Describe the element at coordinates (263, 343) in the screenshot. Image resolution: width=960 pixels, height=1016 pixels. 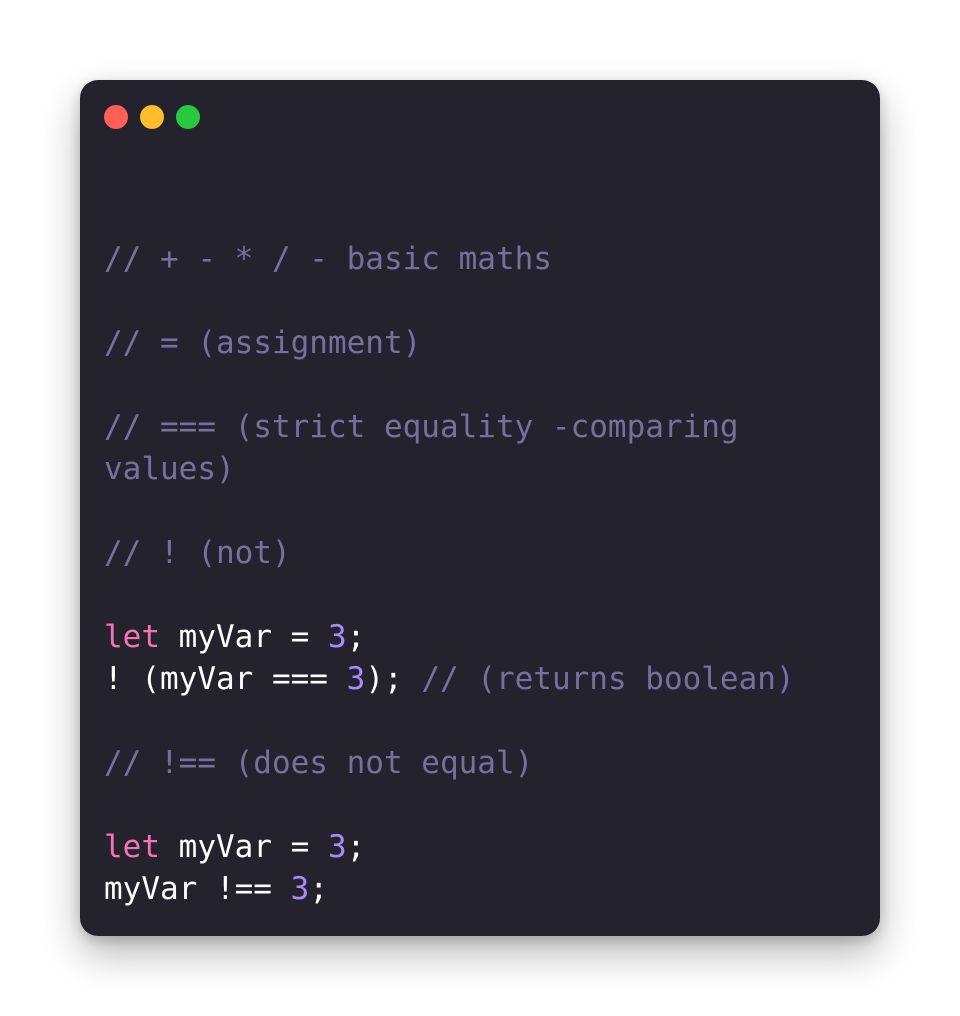
I see `code-token-comment: // = (assignment)` at that location.